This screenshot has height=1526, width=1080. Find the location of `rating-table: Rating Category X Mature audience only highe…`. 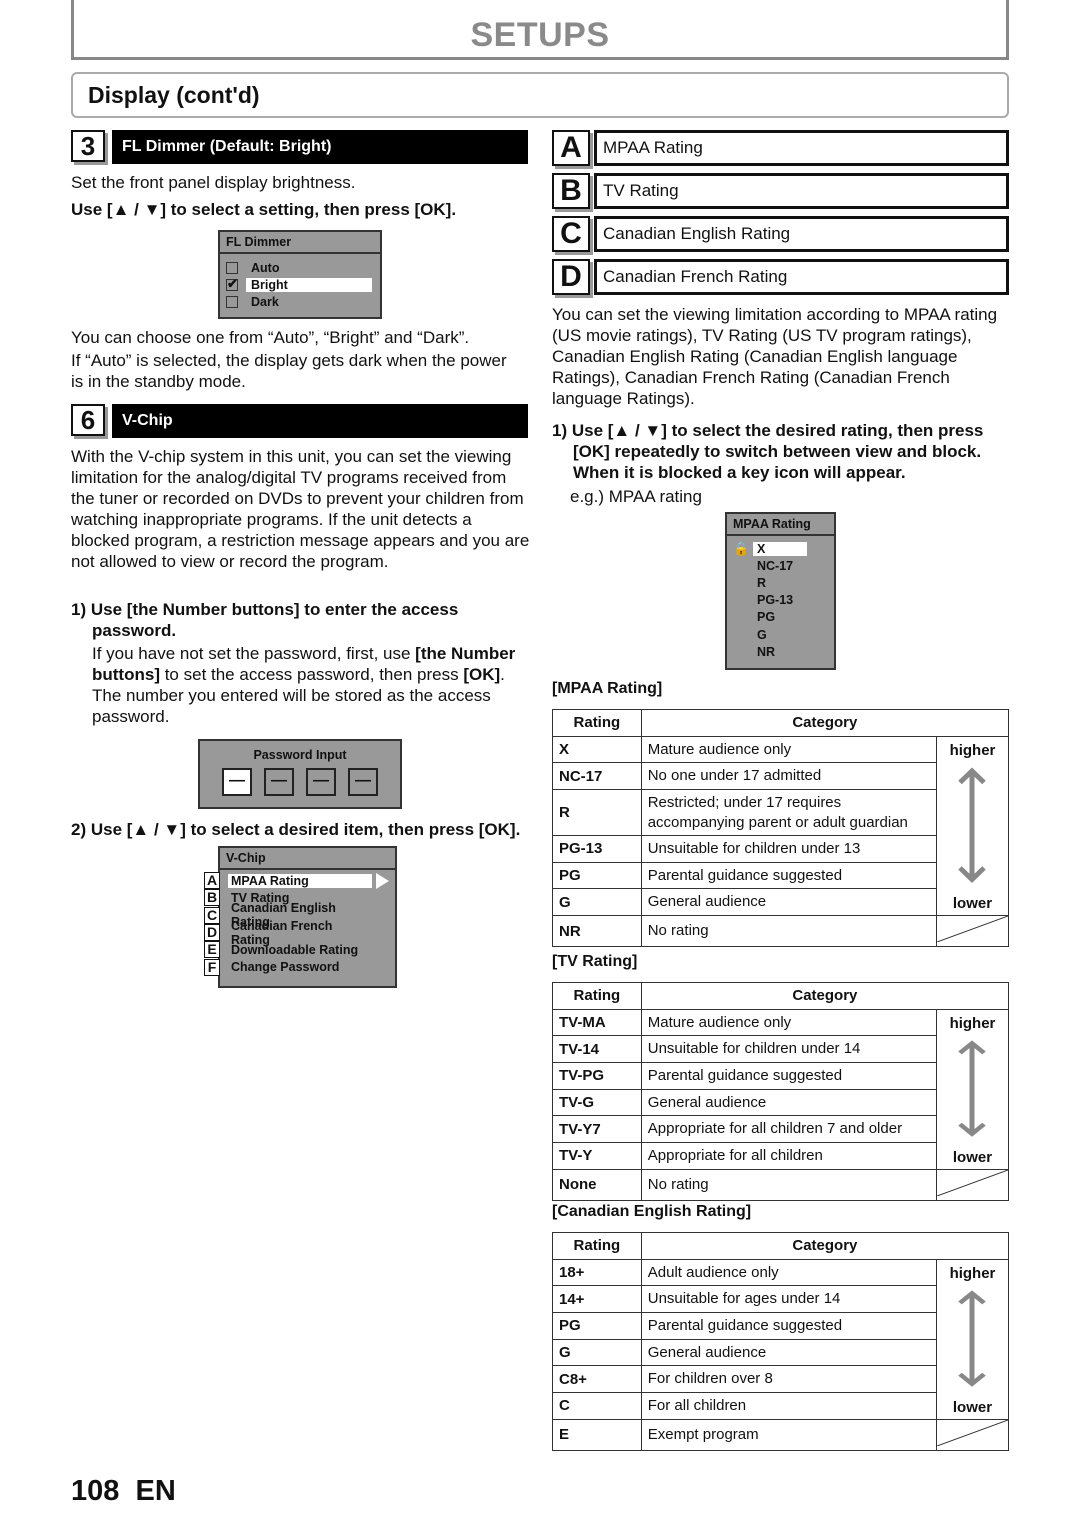

rating-table: Rating Category X Mature audience only highe… is located at coordinates (781, 828).